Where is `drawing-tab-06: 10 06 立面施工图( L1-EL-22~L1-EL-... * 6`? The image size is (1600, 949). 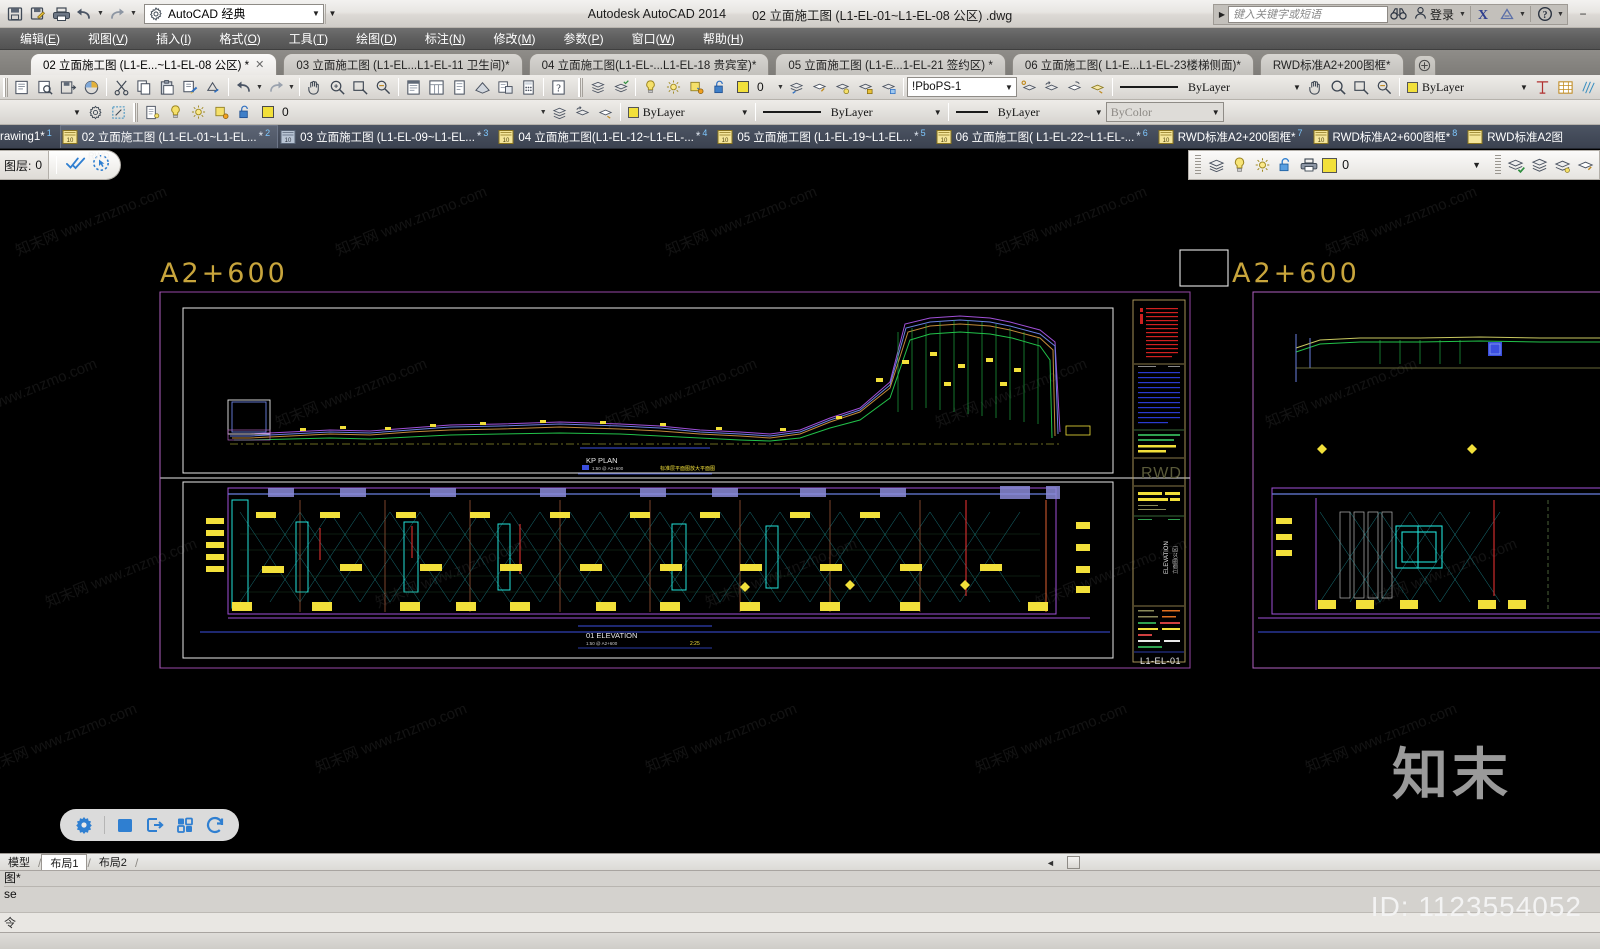
drawing-tab-06: 10 06 立面施工图( L1-EL-22~L1-EL-... * 6 is located at coordinates (1045, 136).